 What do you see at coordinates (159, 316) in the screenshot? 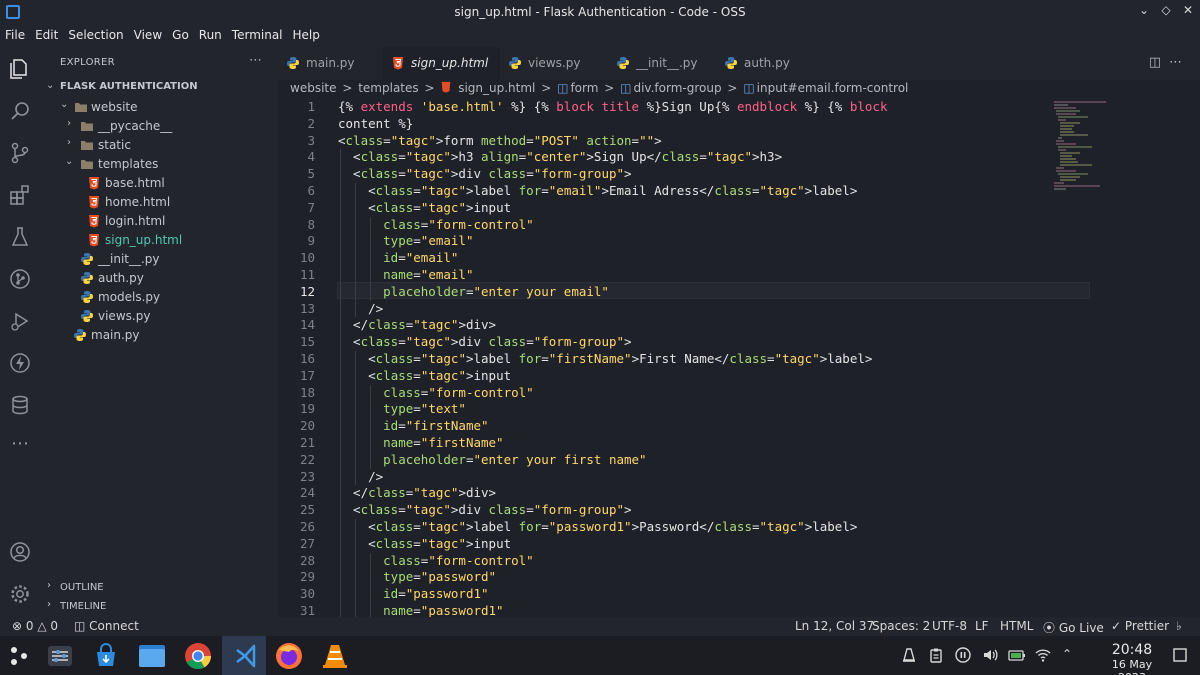
I see `tree-file-views-py: views.py` at bounding box center [159, 316].